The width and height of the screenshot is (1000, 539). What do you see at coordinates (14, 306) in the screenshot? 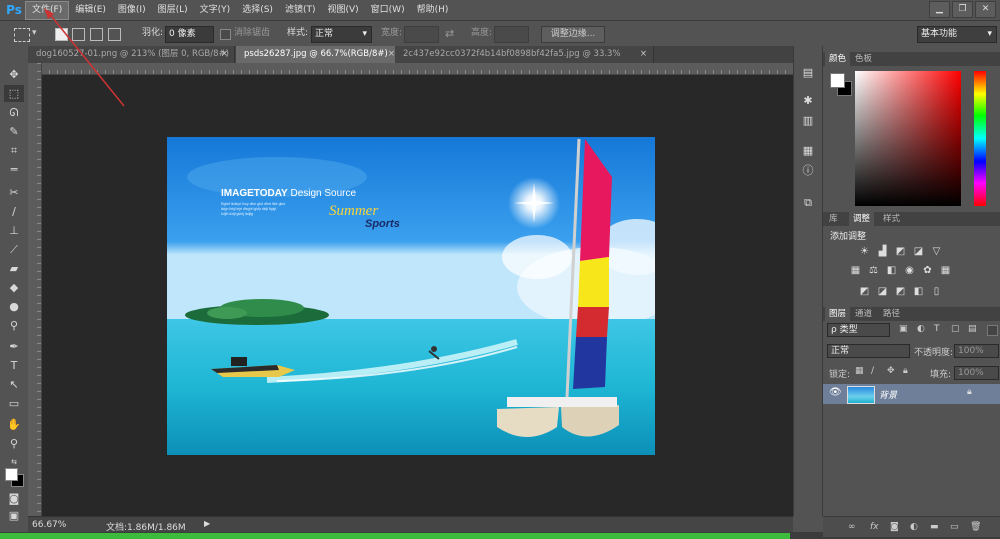
I see `blur-tool-icon: ●` at bounding box center [14, 306].